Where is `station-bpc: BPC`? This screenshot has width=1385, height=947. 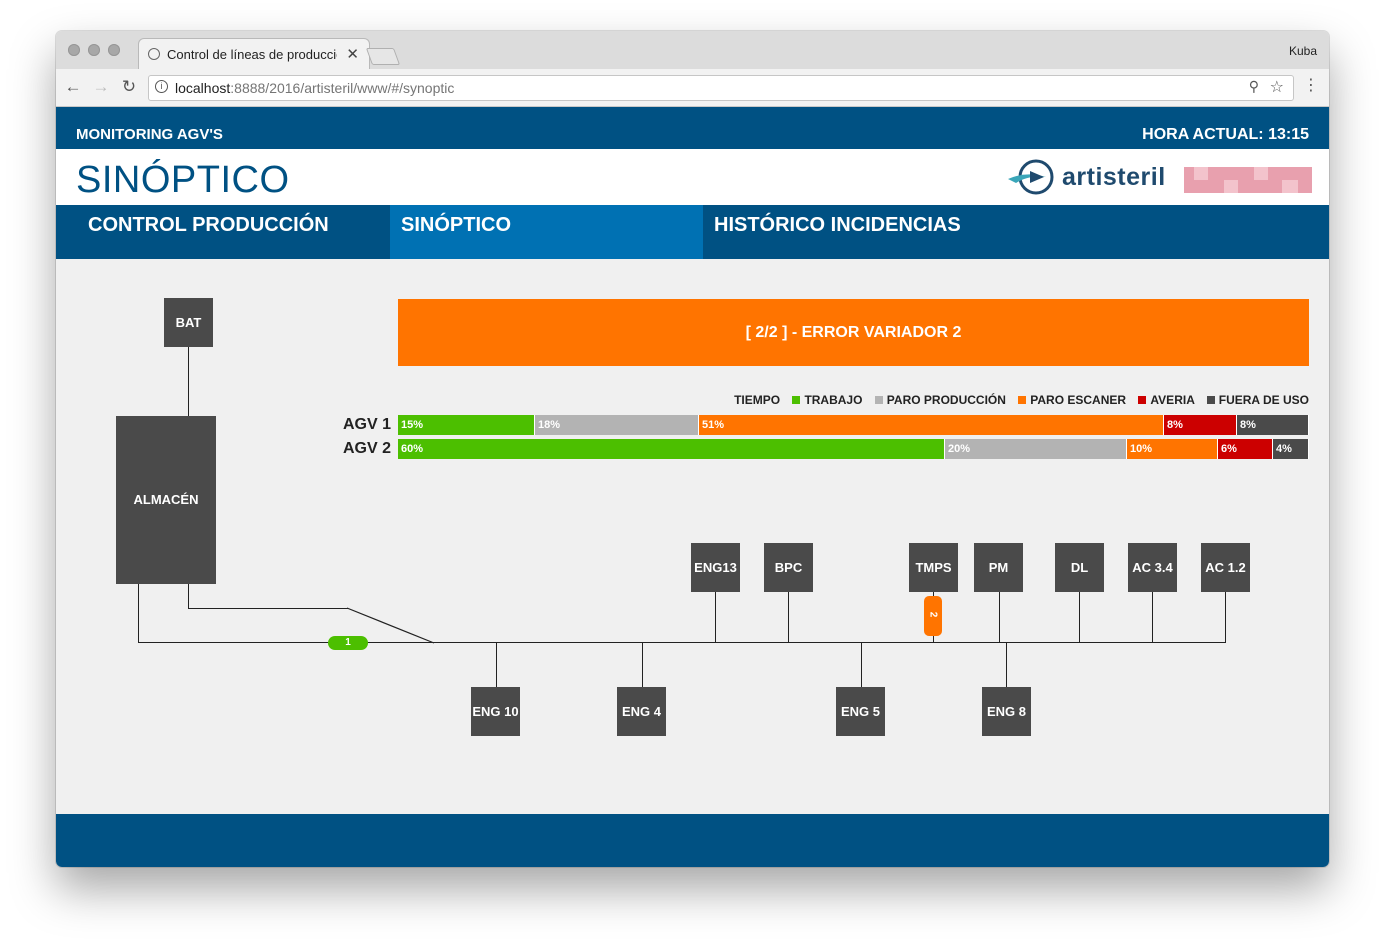 station-bpc: BPC is located at coordinates (788, 567).